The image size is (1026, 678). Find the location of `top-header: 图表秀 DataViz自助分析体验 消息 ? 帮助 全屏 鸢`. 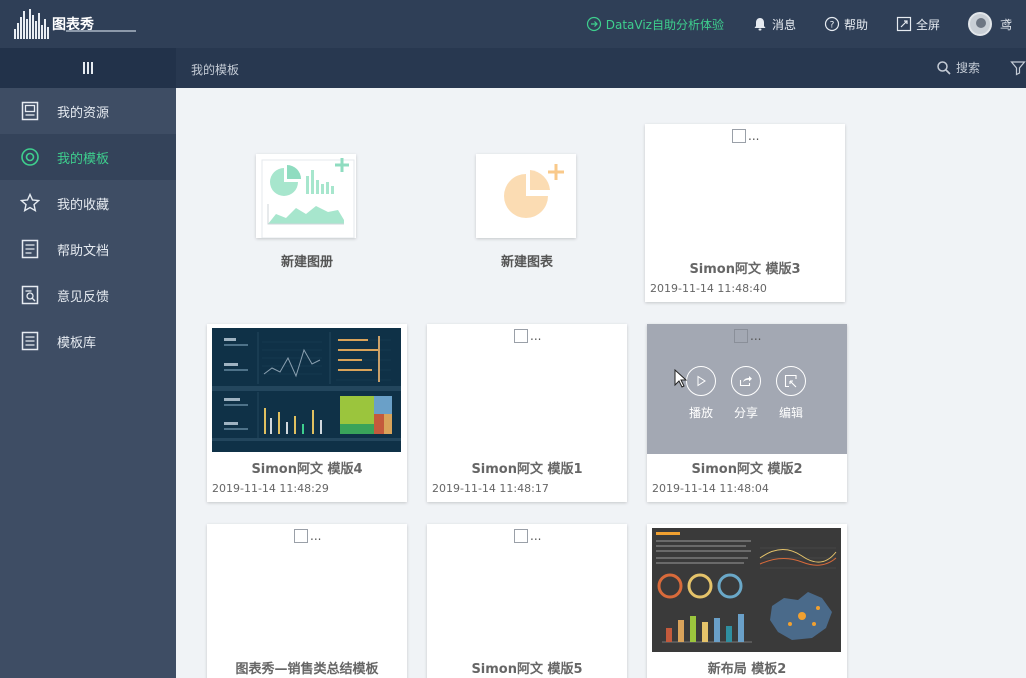

top-header: 图表秀 DataViz自助分析体验 消息 ? 帮助 全屏 鸢 is located at coordinates (513, 24).